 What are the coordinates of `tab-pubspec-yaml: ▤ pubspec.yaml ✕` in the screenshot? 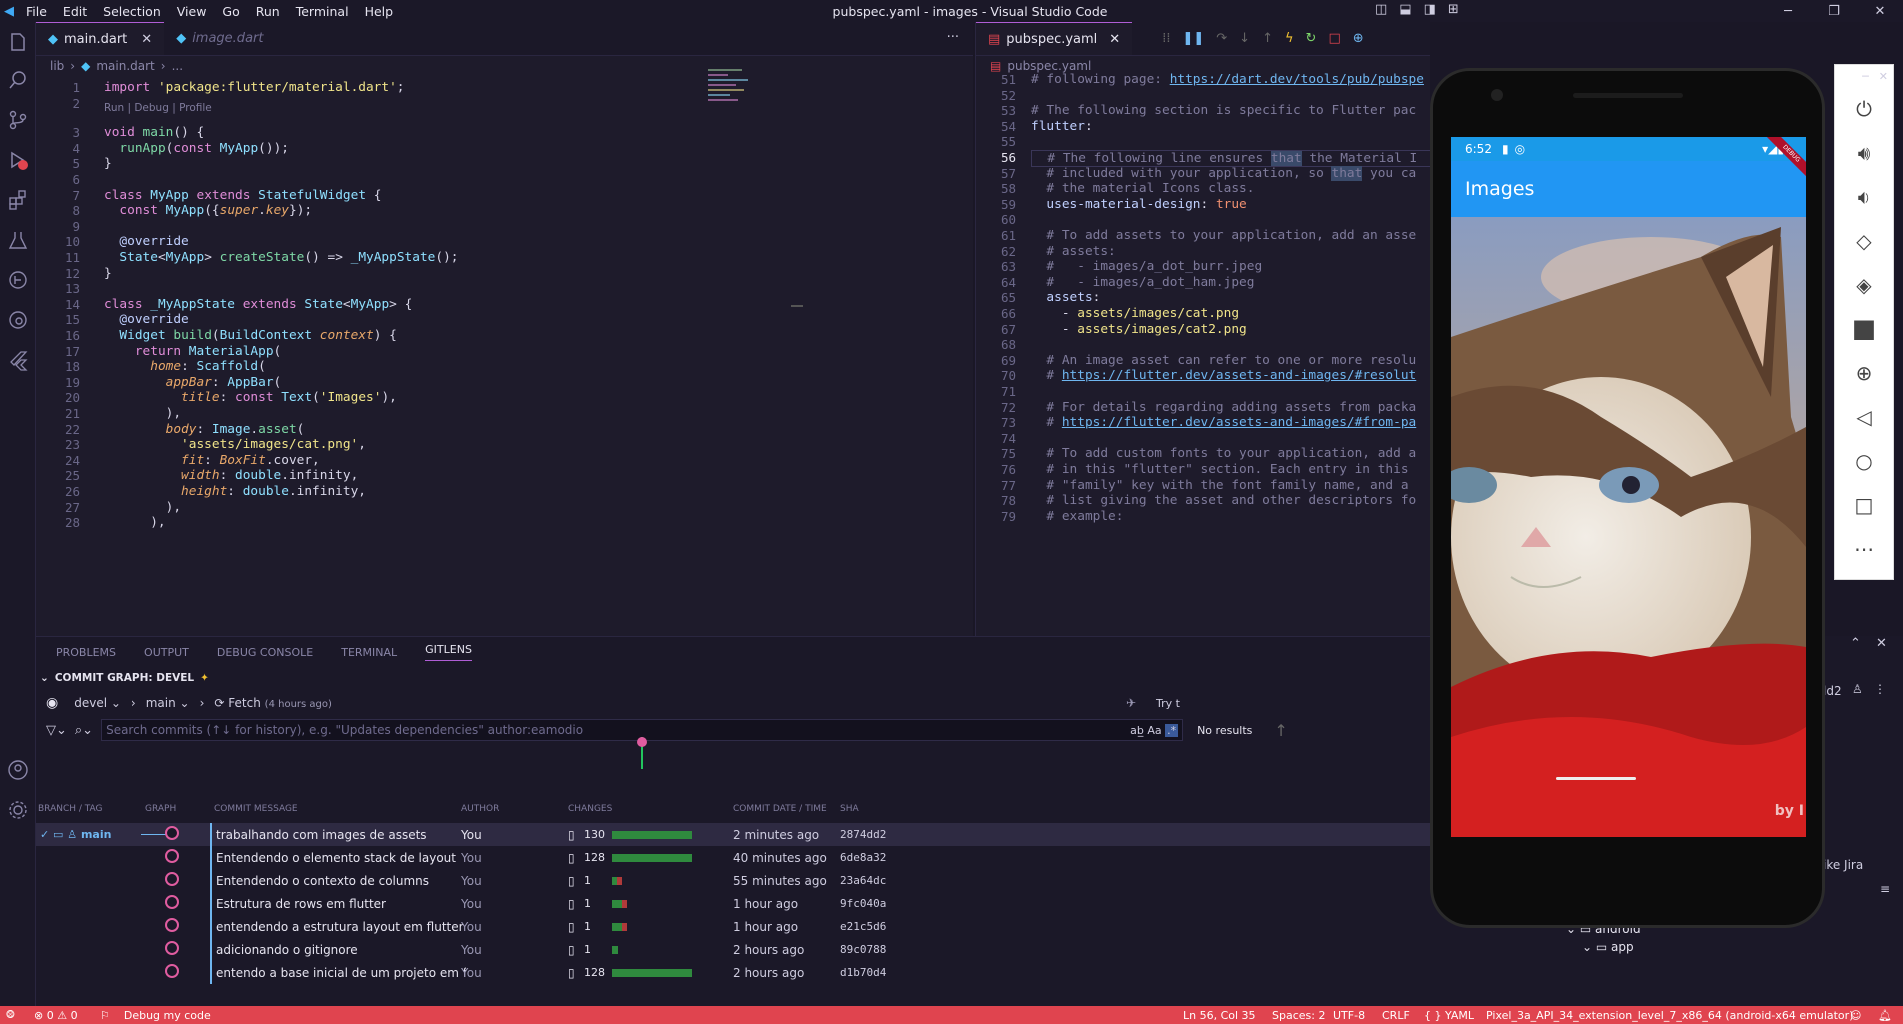 It's located at (1054, 38).